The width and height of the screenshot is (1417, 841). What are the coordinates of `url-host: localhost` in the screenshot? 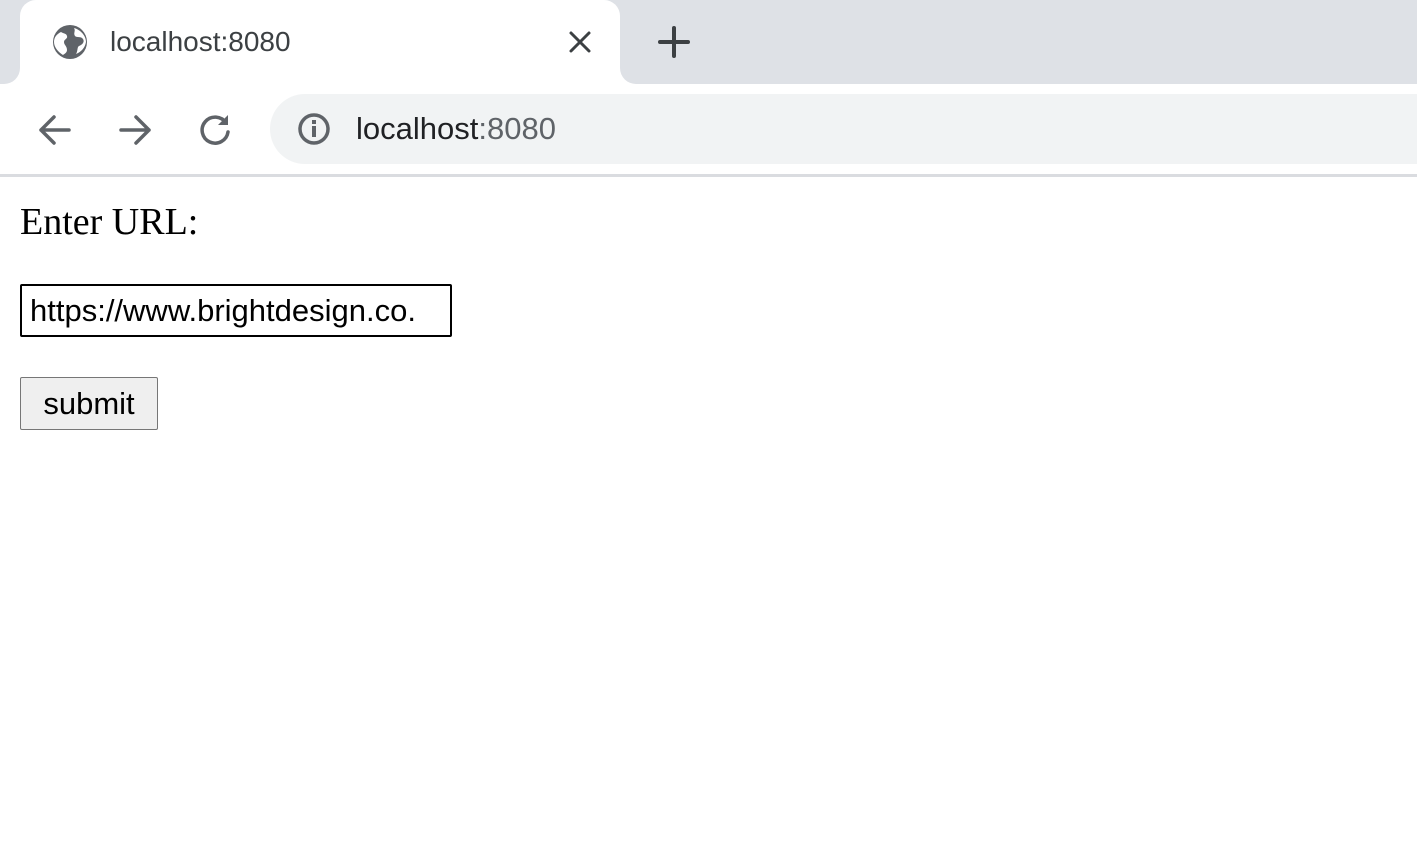 It's located at (417, 128).